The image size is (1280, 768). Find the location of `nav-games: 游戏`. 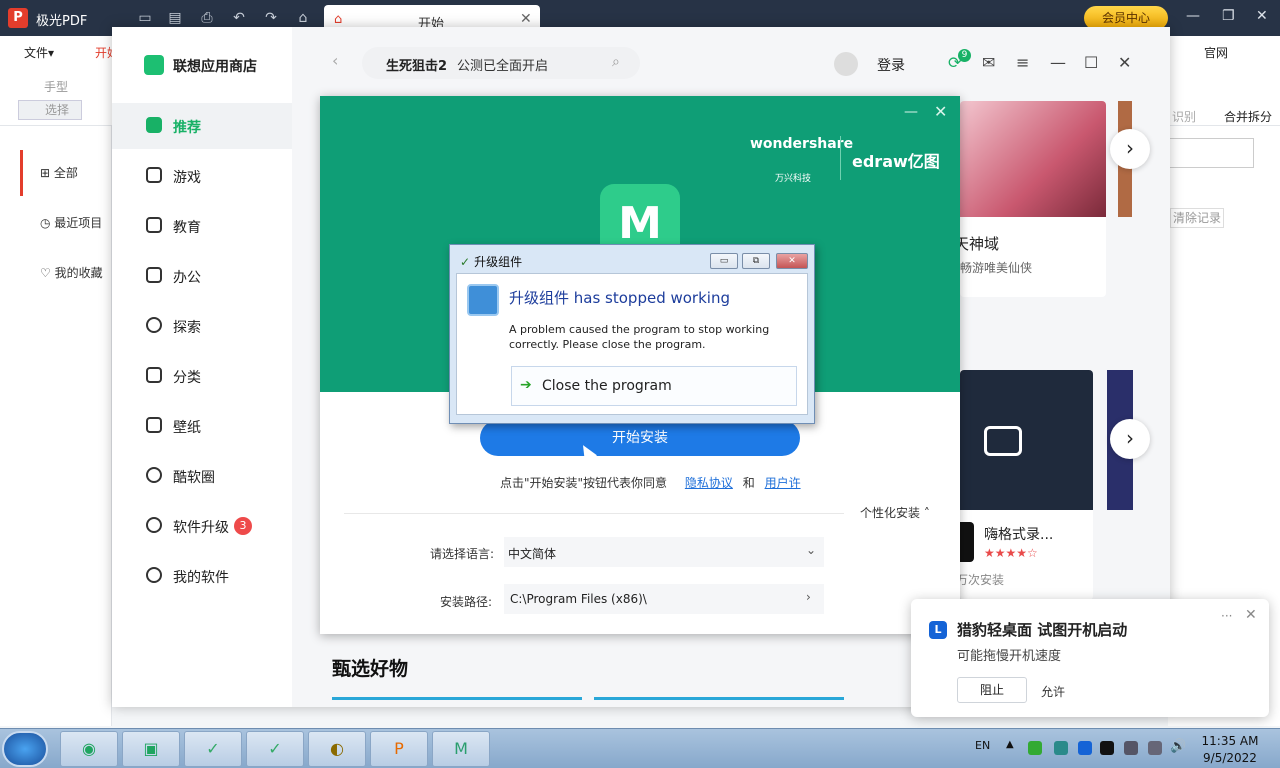

nav-games: 游戏 is located at coordinates (202, 176).